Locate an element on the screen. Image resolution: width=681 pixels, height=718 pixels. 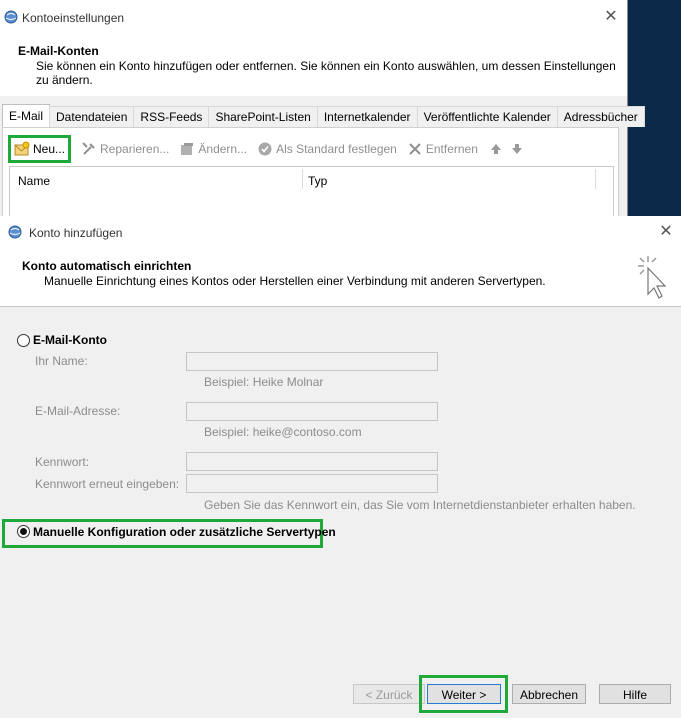
arrow-down-icon is located at coordinates (516, 149).